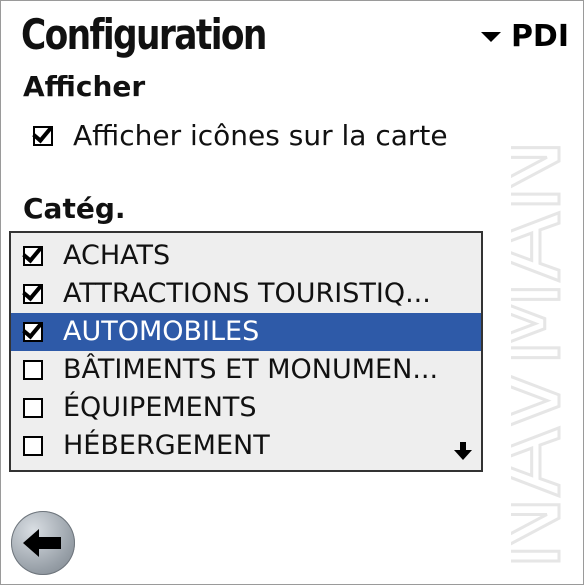 The image size is (584, 585). I want to click on watermark-text: NAVMAN, so click(541, 355).